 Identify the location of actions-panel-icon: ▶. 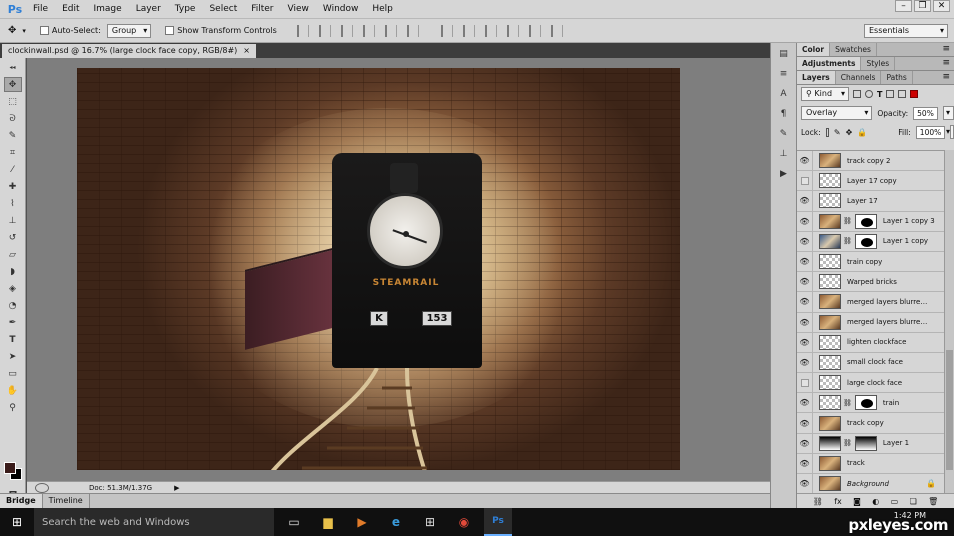
(783, 176).